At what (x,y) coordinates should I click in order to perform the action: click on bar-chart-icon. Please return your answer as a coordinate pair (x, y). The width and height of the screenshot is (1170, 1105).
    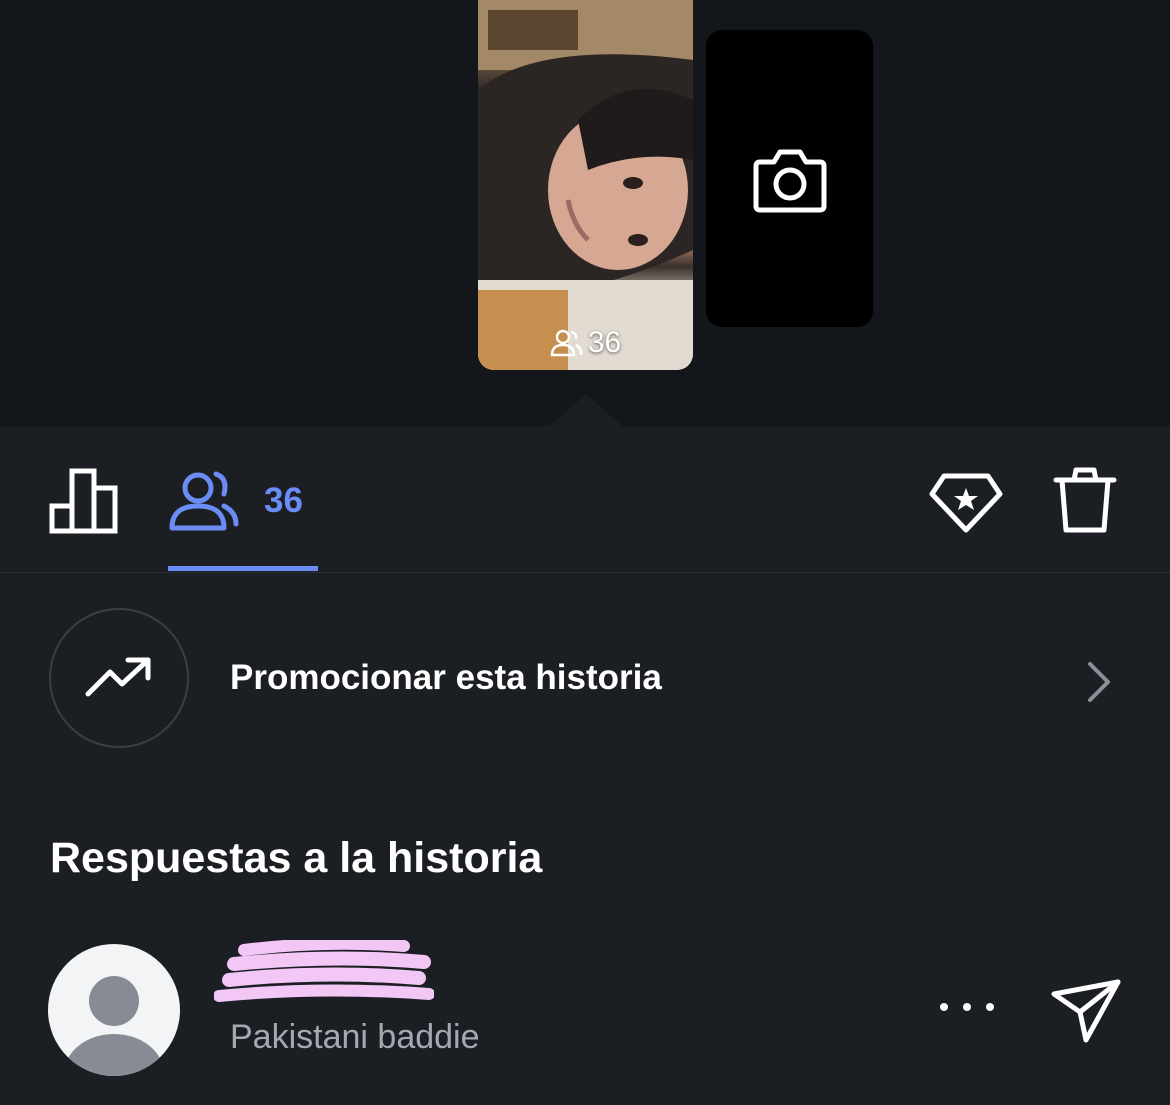
    Looking at the image, I should click on (83, 501).